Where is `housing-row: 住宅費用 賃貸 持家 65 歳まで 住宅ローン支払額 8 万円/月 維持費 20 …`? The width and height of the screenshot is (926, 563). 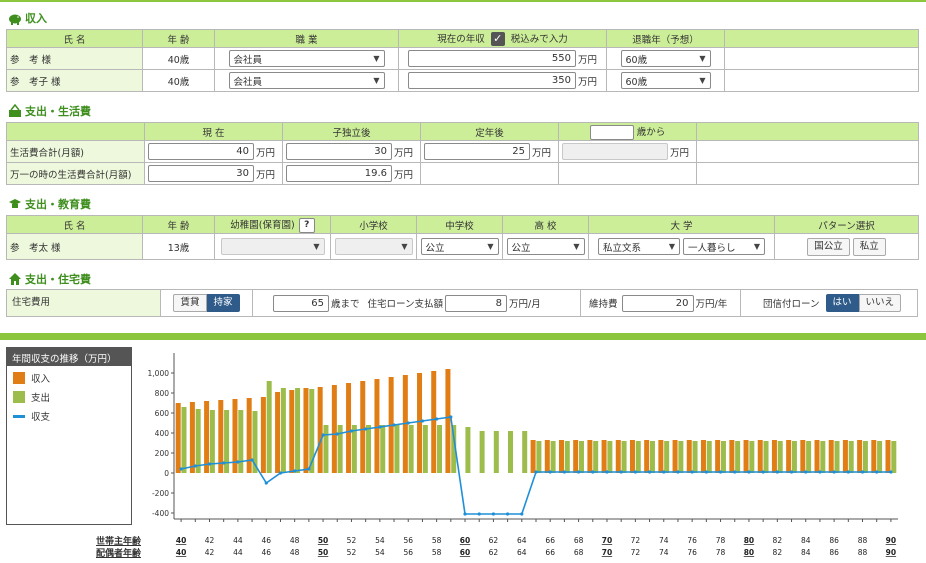
housing-row: 住宅費用 賃貸 持家 65 歳まで 住宅ローン支払額 8 万円/月 維持費 20 … is located at coordinates (462, 303).